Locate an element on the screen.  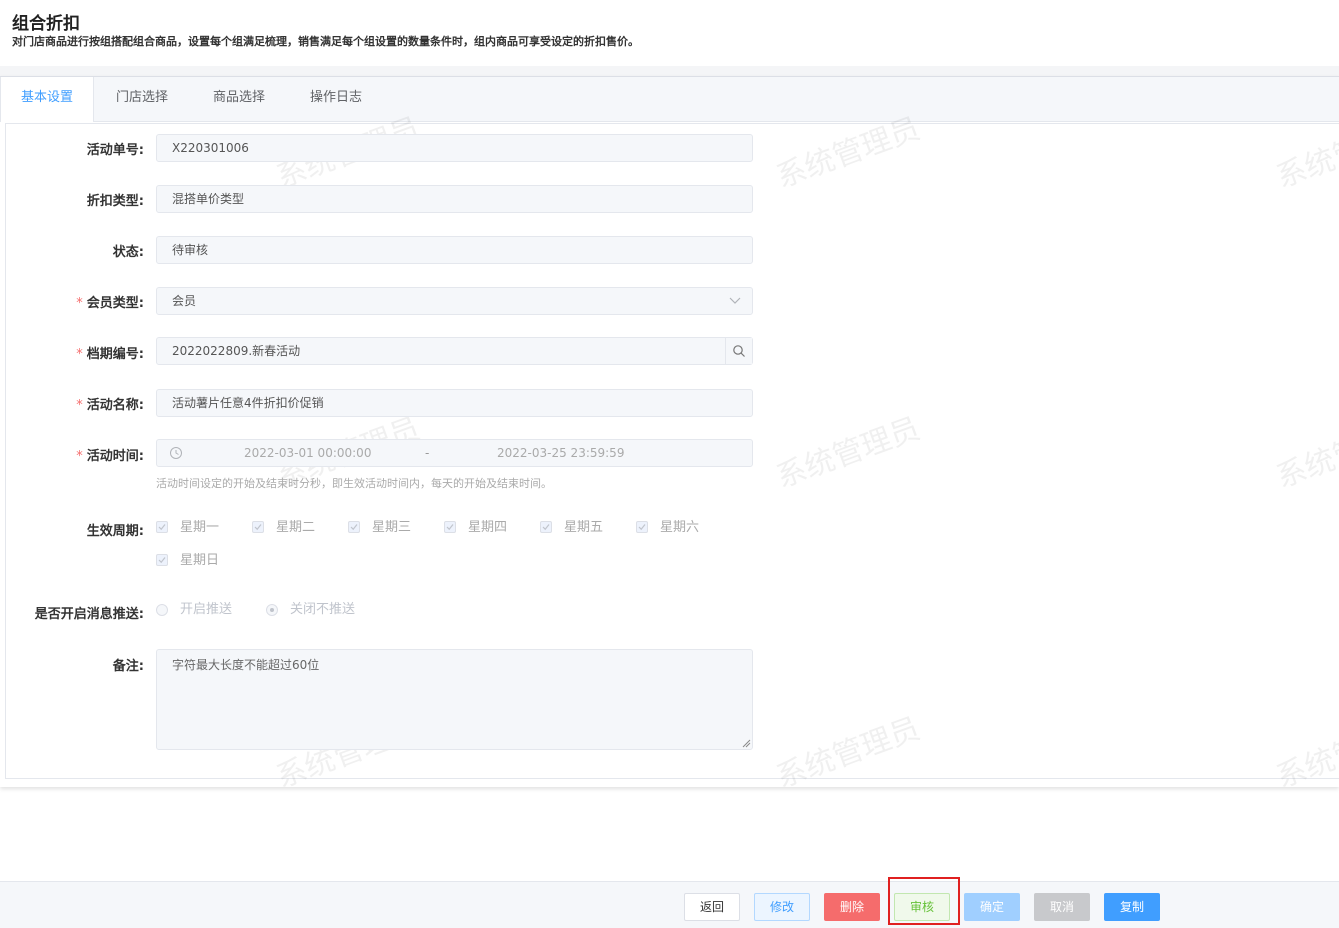
member-type-label: * 会员类型: is located at coordinates (110, 303).